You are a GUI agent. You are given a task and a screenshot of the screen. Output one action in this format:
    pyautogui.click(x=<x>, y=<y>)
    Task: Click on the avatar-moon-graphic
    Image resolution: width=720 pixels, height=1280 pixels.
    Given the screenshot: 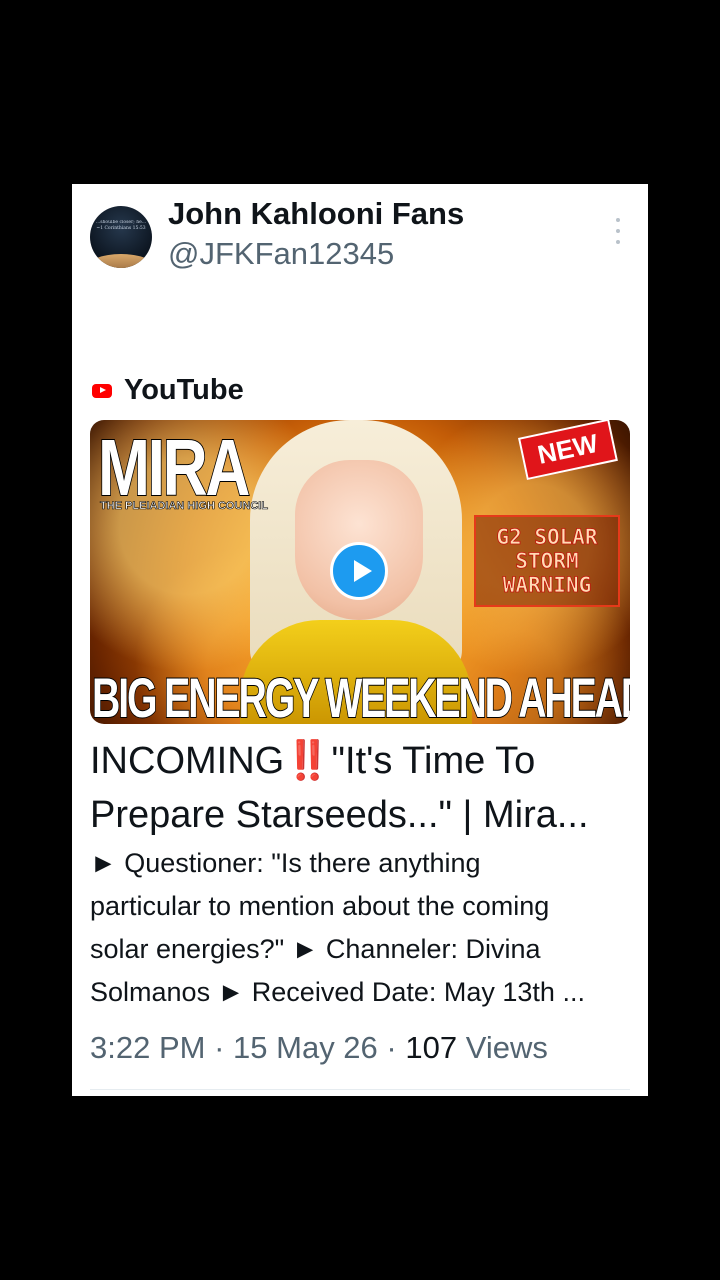 What is the action you would take?
    pyautogui.click(x=121, y=261)
    